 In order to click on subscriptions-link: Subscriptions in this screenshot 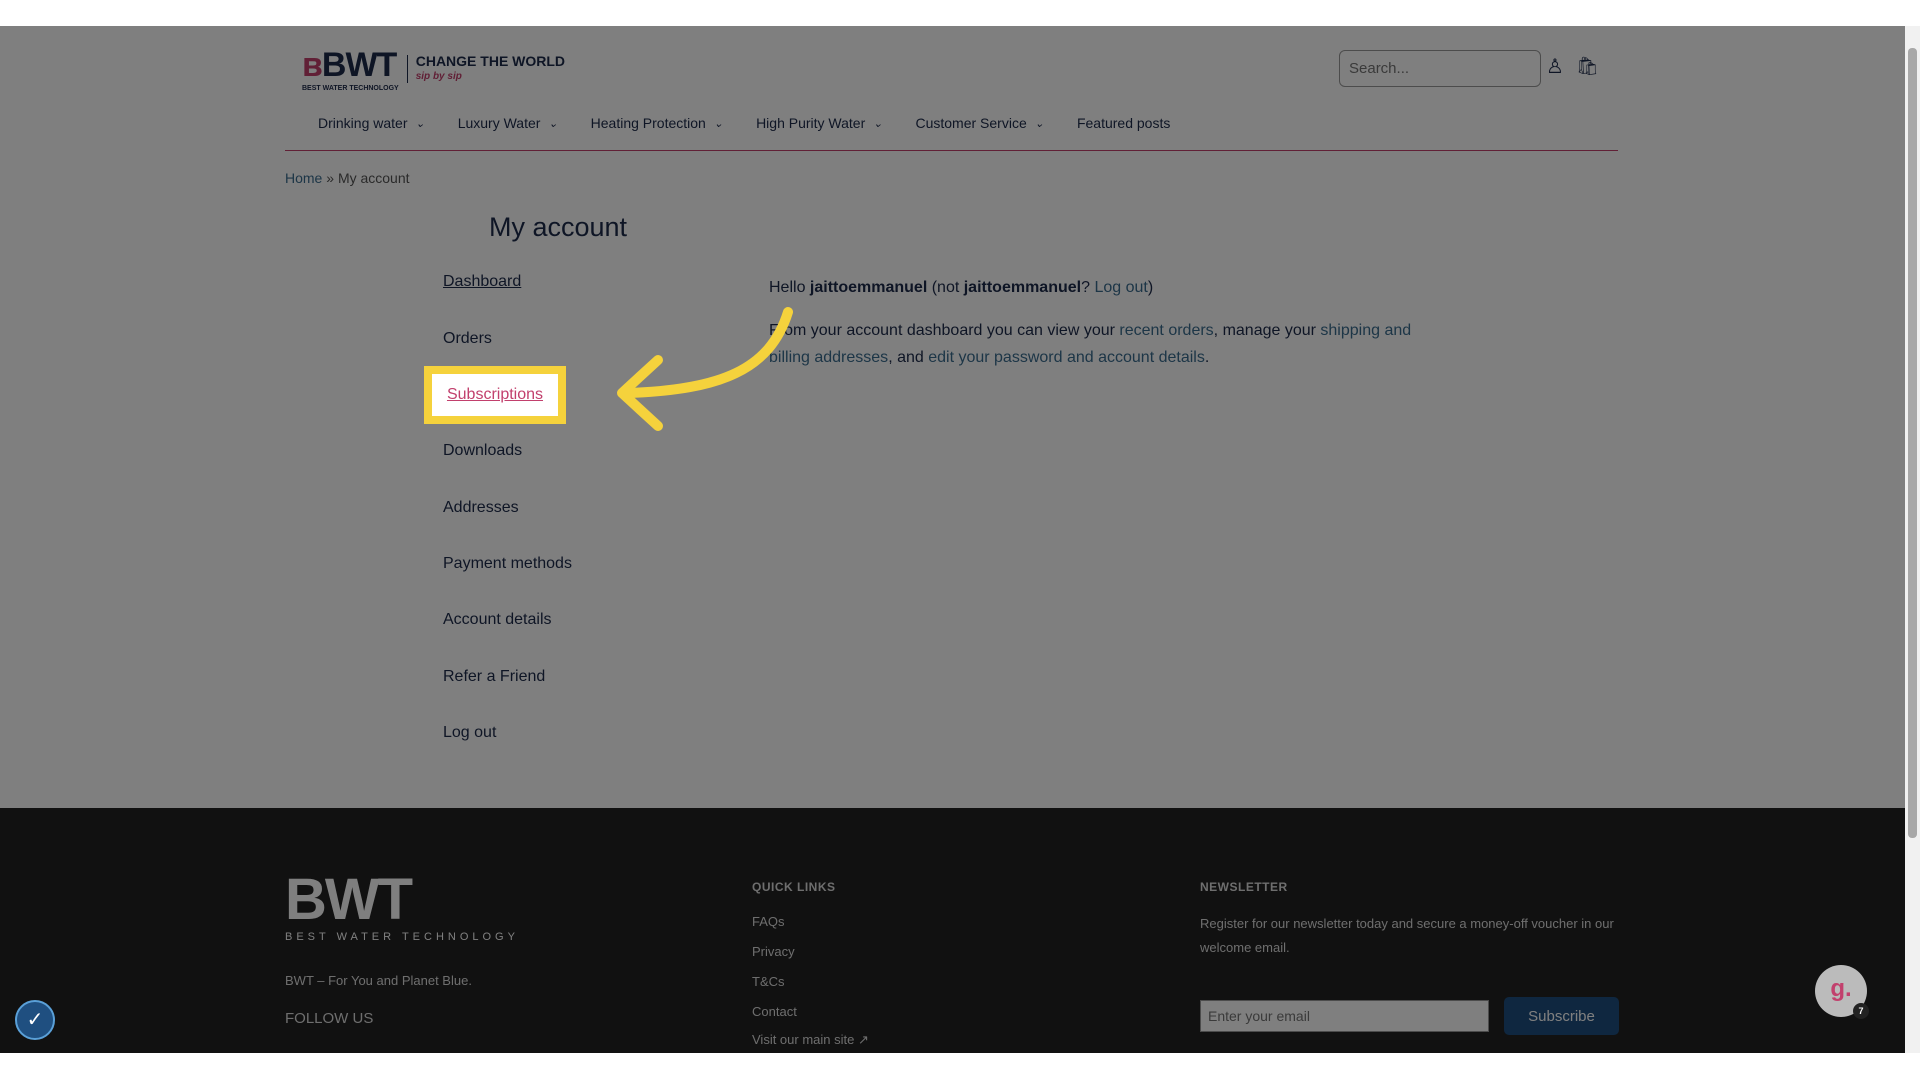, I will do `click(495, 395)`.